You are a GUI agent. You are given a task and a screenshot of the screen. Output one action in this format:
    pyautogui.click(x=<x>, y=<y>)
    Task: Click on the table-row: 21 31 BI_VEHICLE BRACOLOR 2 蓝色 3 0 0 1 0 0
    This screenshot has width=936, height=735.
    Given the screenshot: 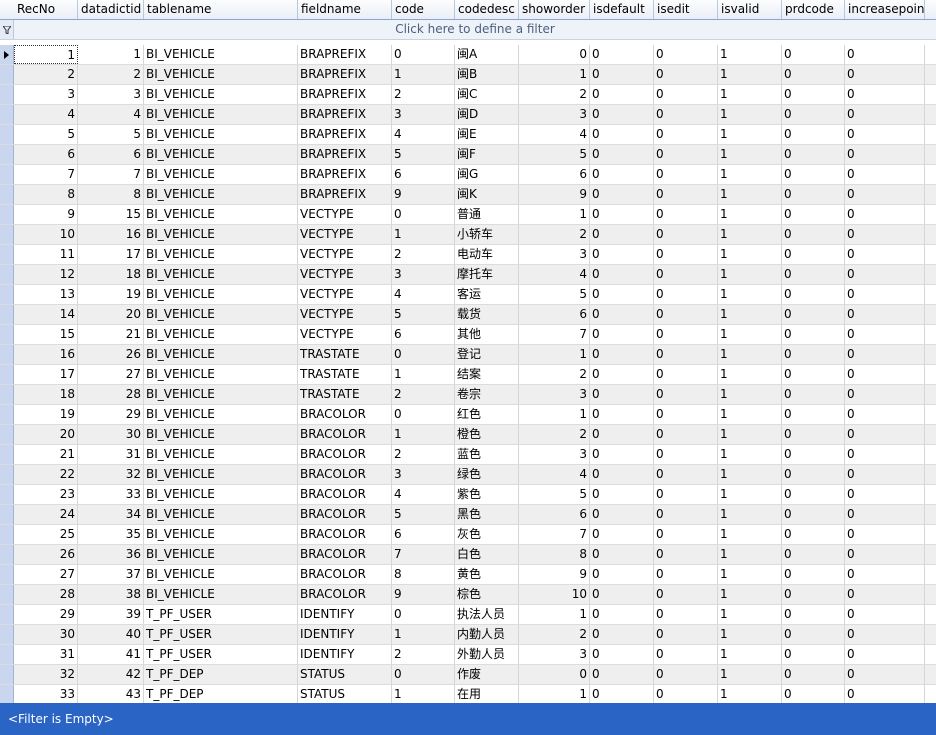 What is the action you would take?
    pyautogui.click(x=468, y=455)
    